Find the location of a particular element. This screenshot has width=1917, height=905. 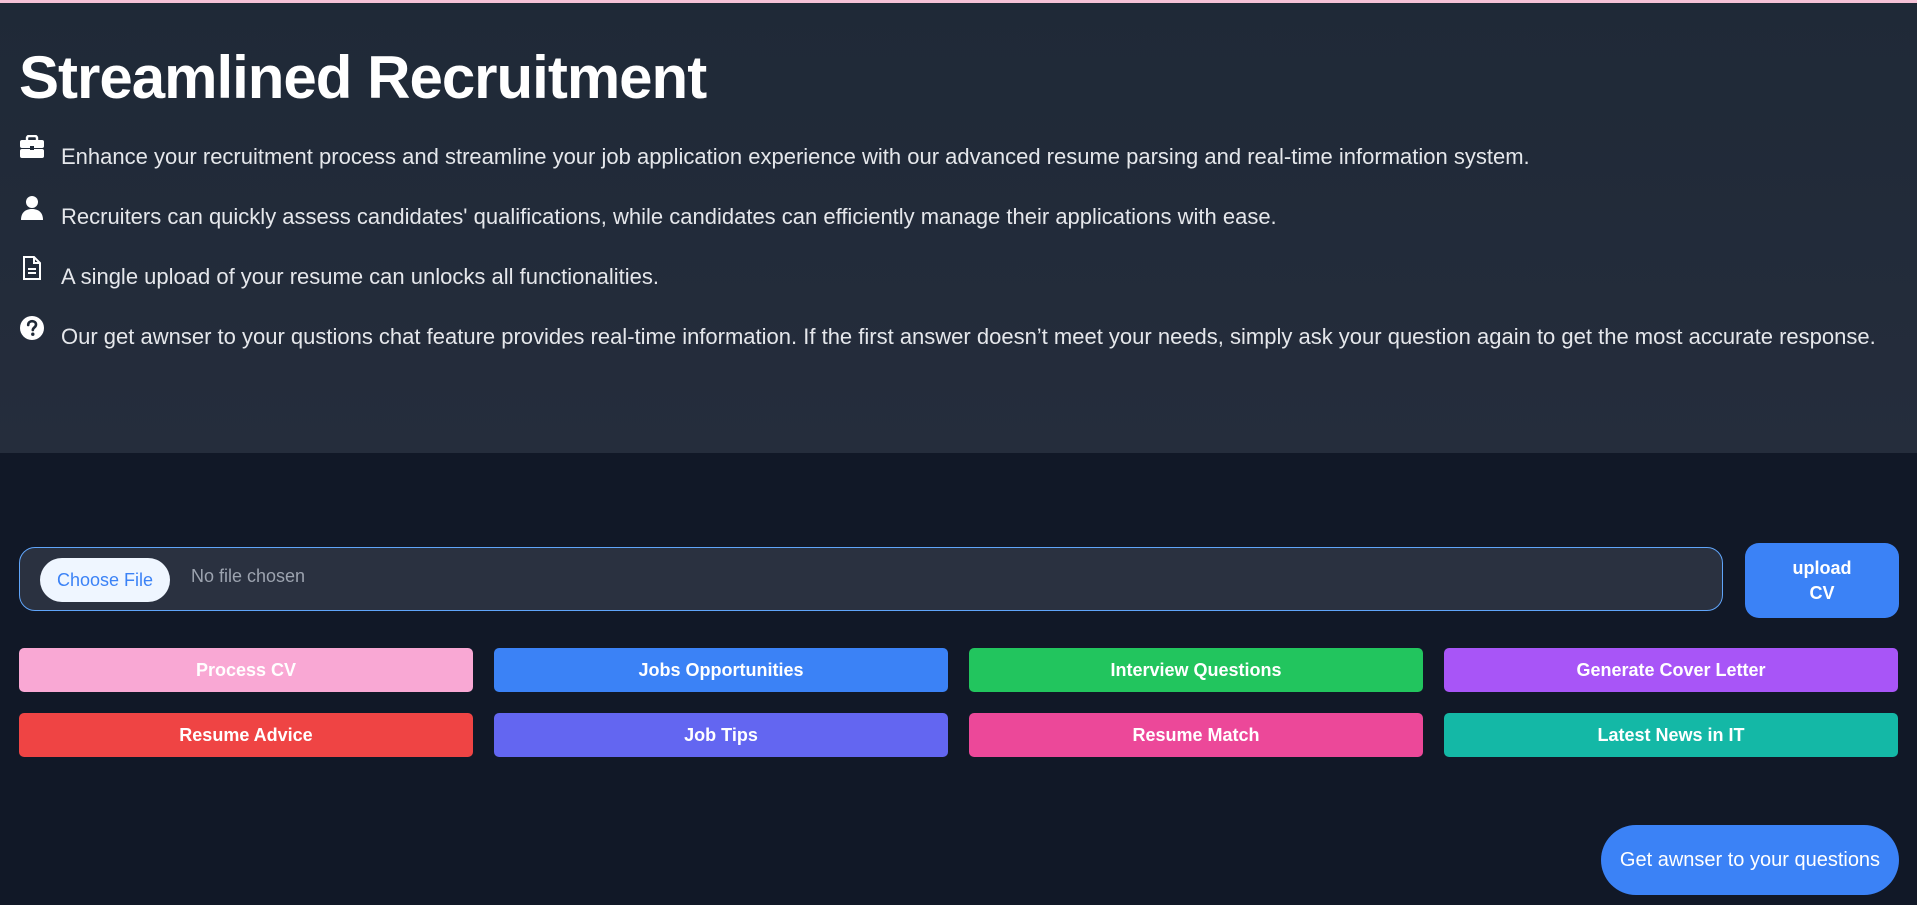

process-cv-button: Process CV is located at coordinates (246, 670).